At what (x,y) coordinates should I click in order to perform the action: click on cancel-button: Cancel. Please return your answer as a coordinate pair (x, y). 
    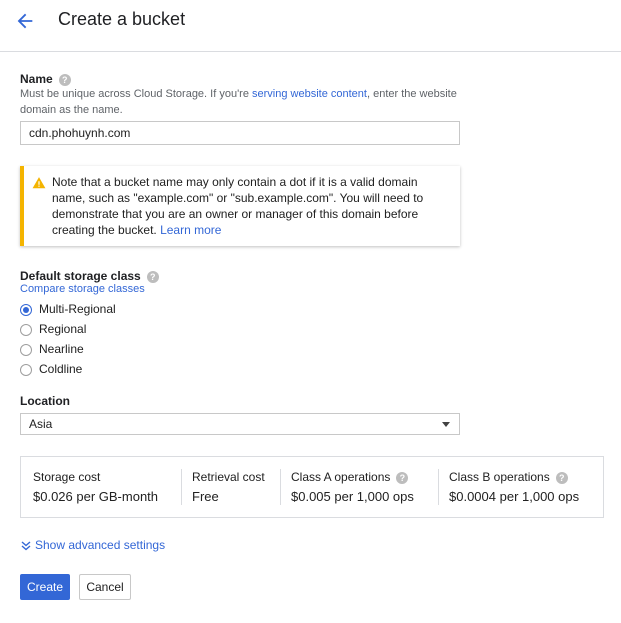
    Looking at the image, I should click on (105, 587).